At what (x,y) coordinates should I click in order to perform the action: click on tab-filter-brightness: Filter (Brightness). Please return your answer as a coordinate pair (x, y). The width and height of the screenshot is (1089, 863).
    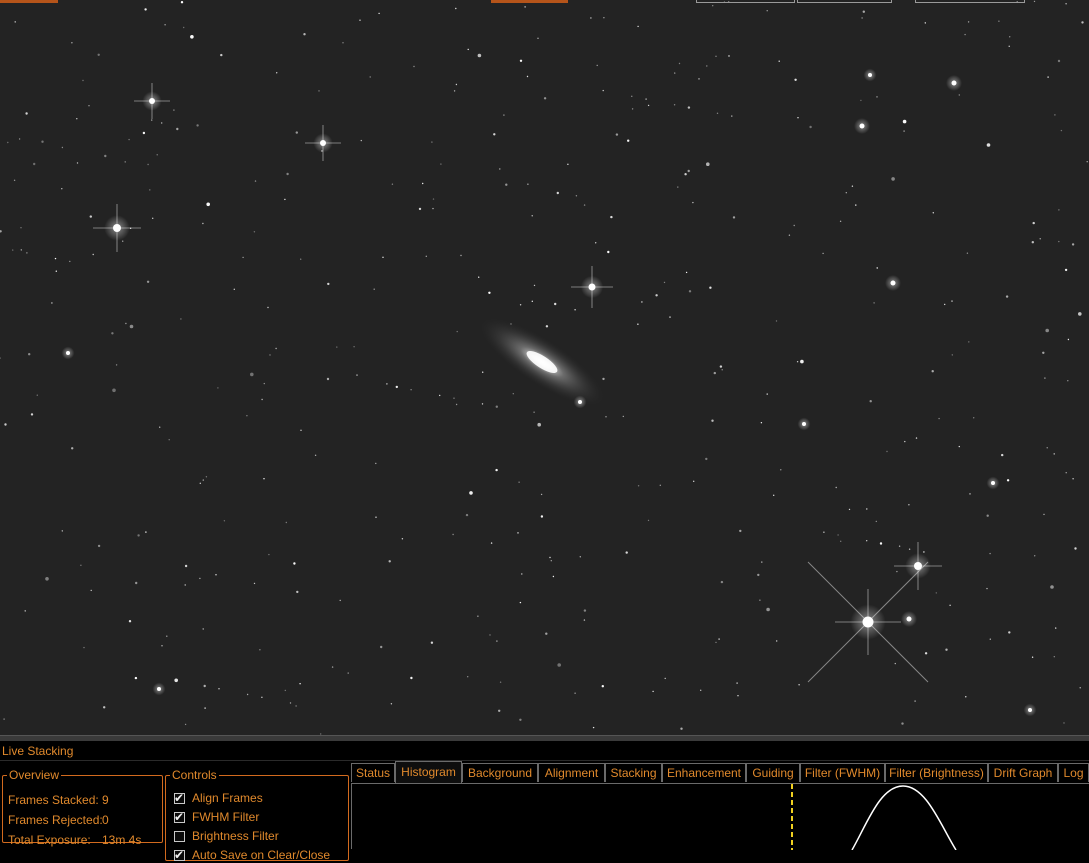
    Looking at the image, I should click on (936, 772).